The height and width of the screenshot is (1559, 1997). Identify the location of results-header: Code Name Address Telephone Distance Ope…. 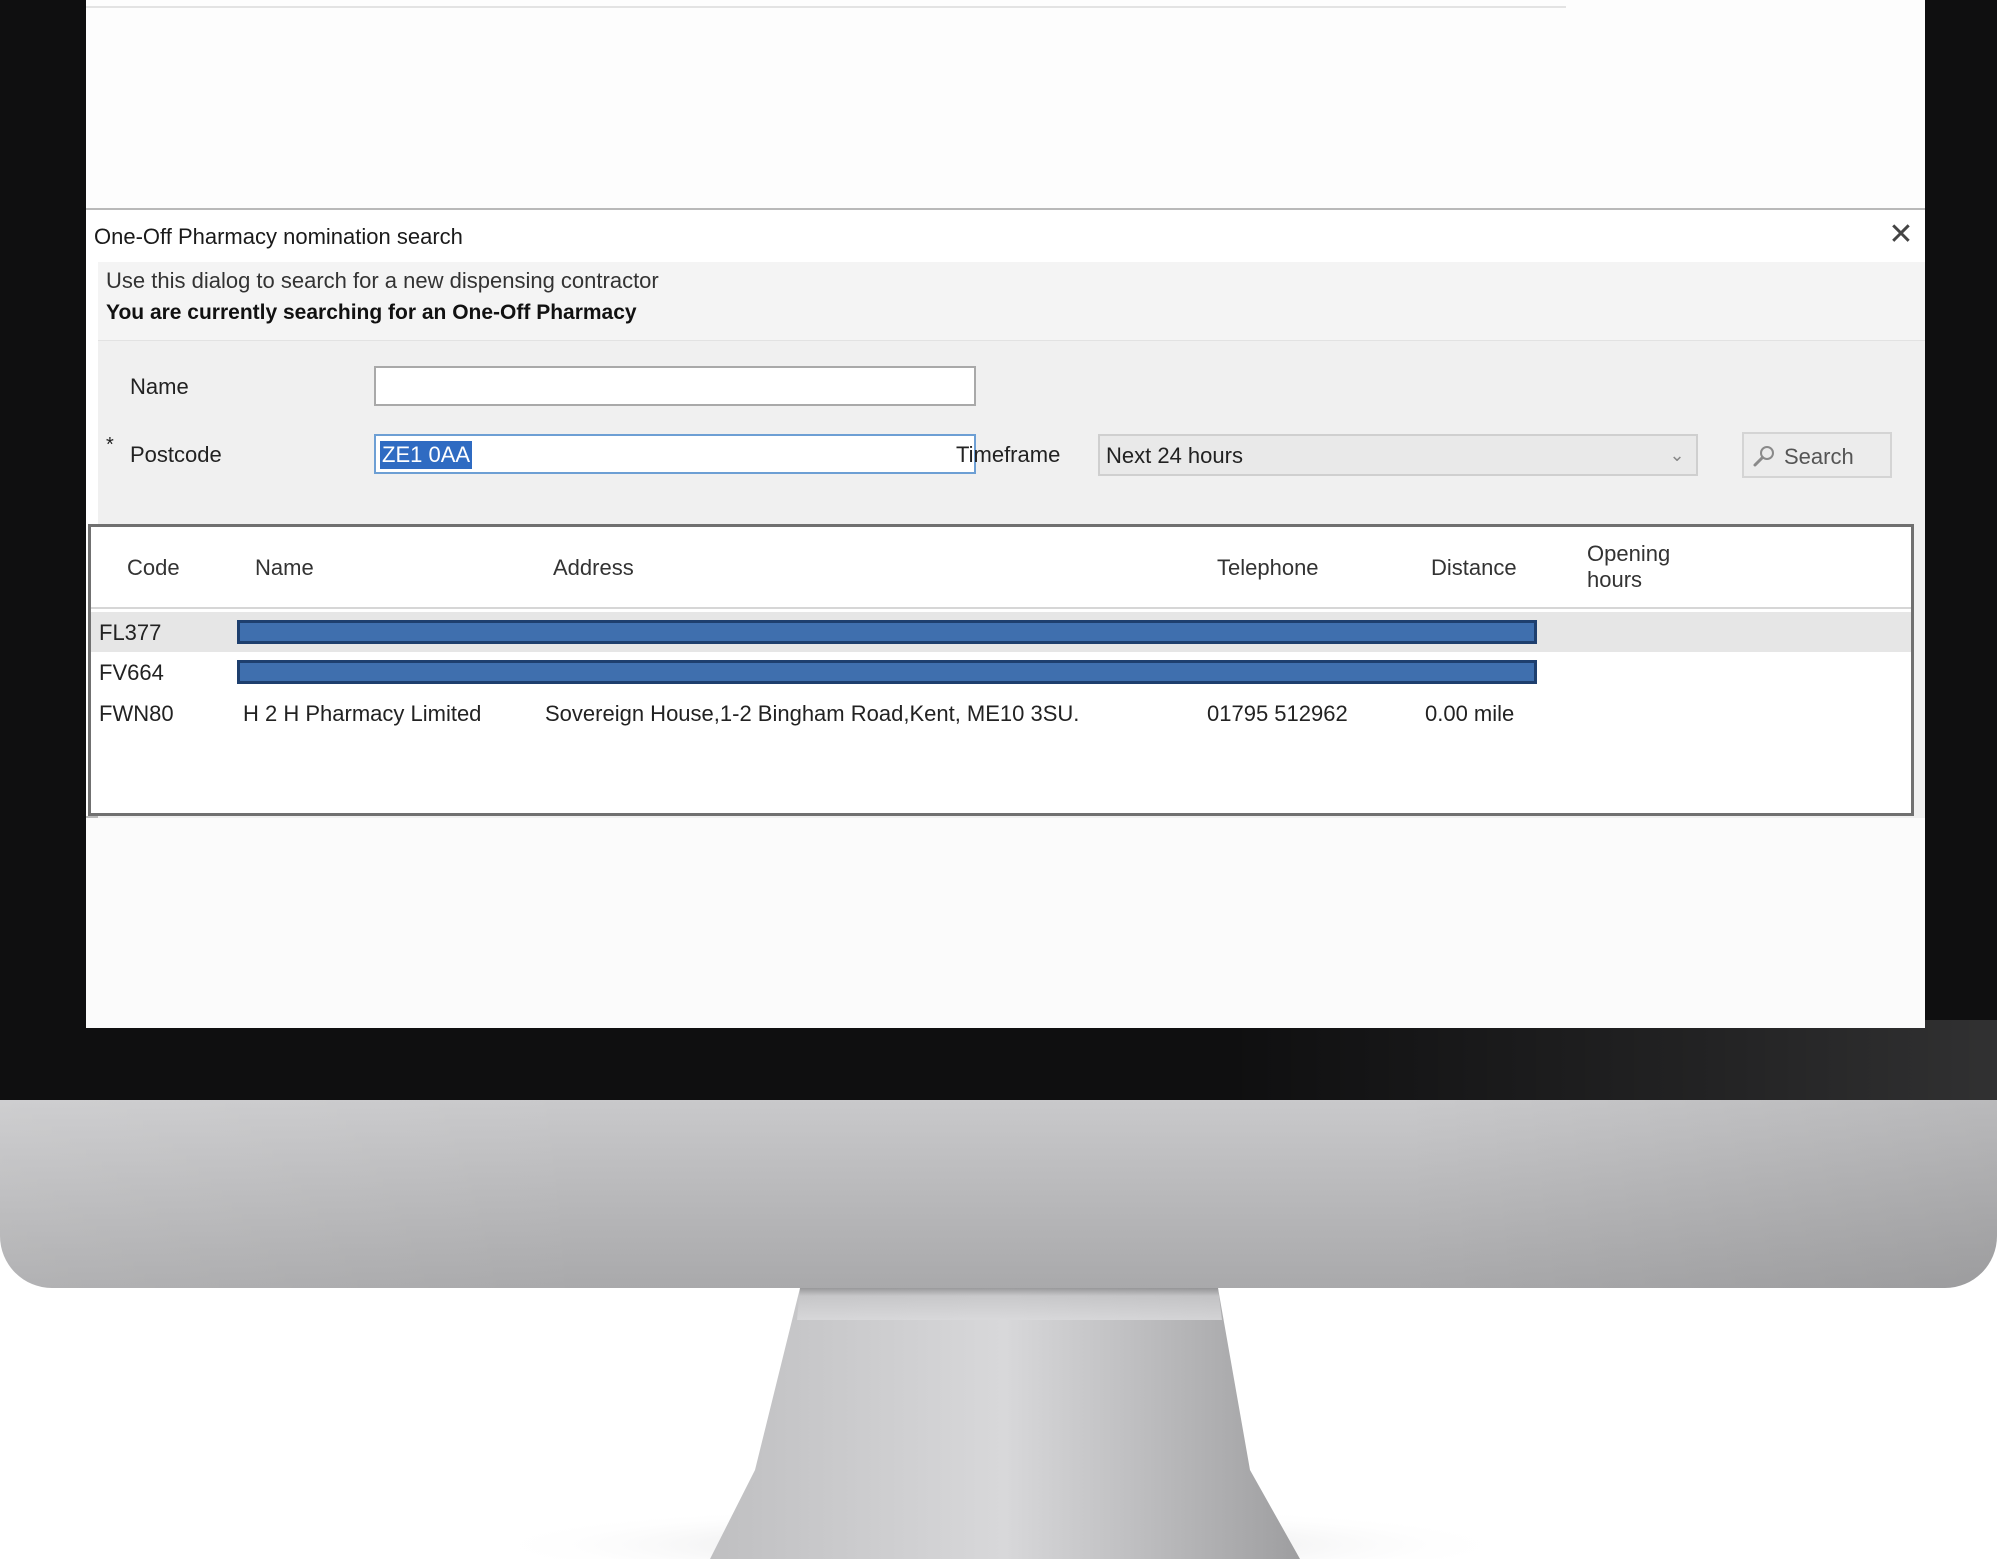
(1001, 568).